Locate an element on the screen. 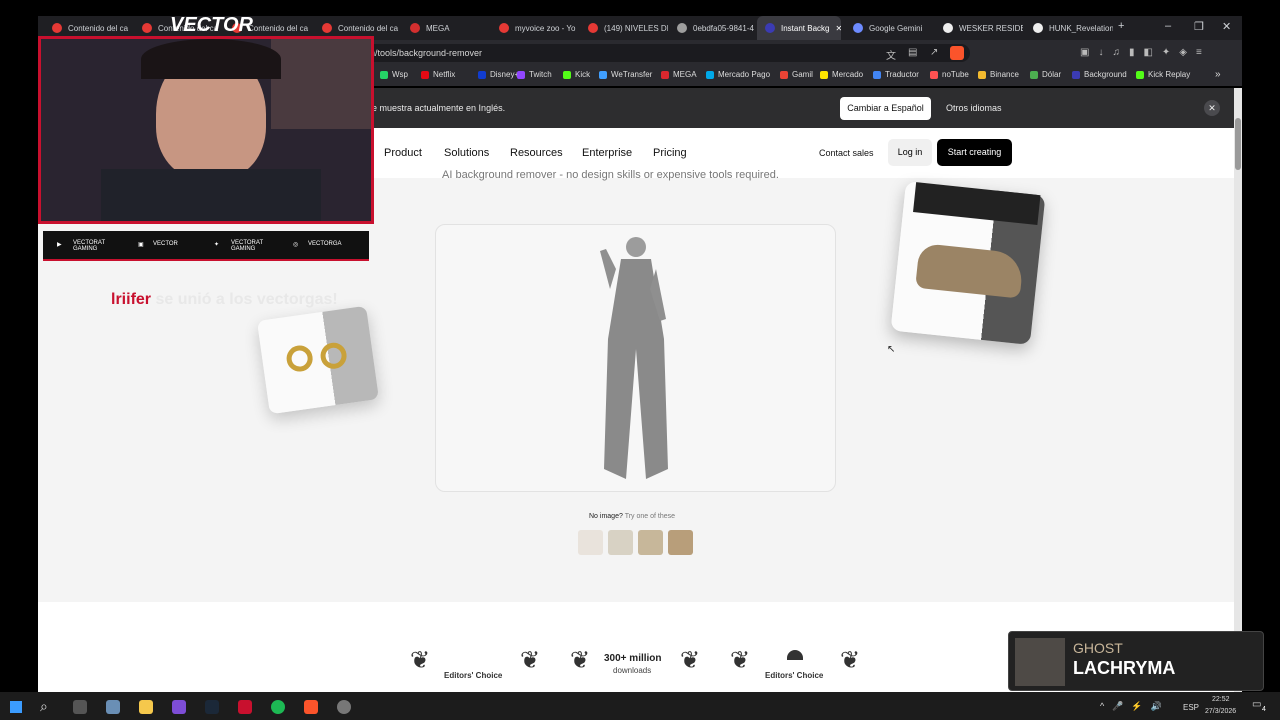 The width and height of the screenshot is (1280, 720). clock-time: 22:52 is located at coordinates (1221, 699).